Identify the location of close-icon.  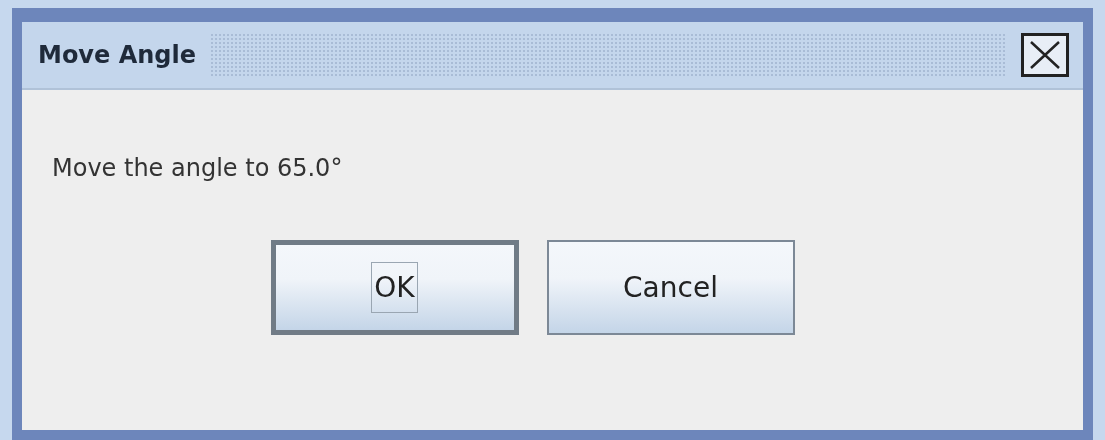
(1045, 55).